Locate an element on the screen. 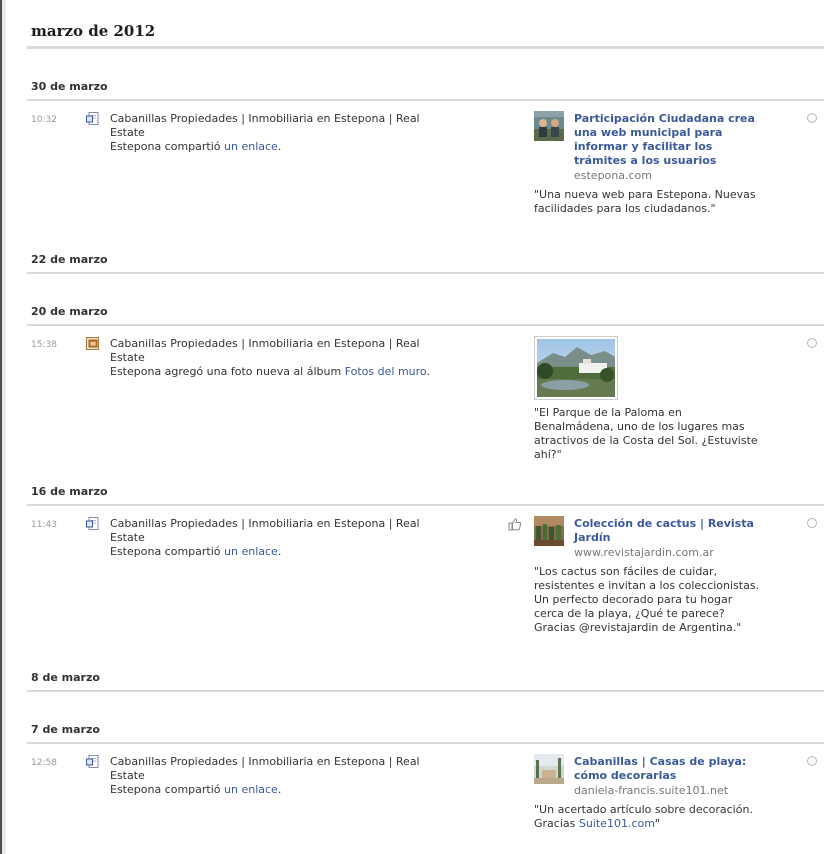 The image size is (829, 854). post-time: 15:38 is located at coordinates (44, 345).